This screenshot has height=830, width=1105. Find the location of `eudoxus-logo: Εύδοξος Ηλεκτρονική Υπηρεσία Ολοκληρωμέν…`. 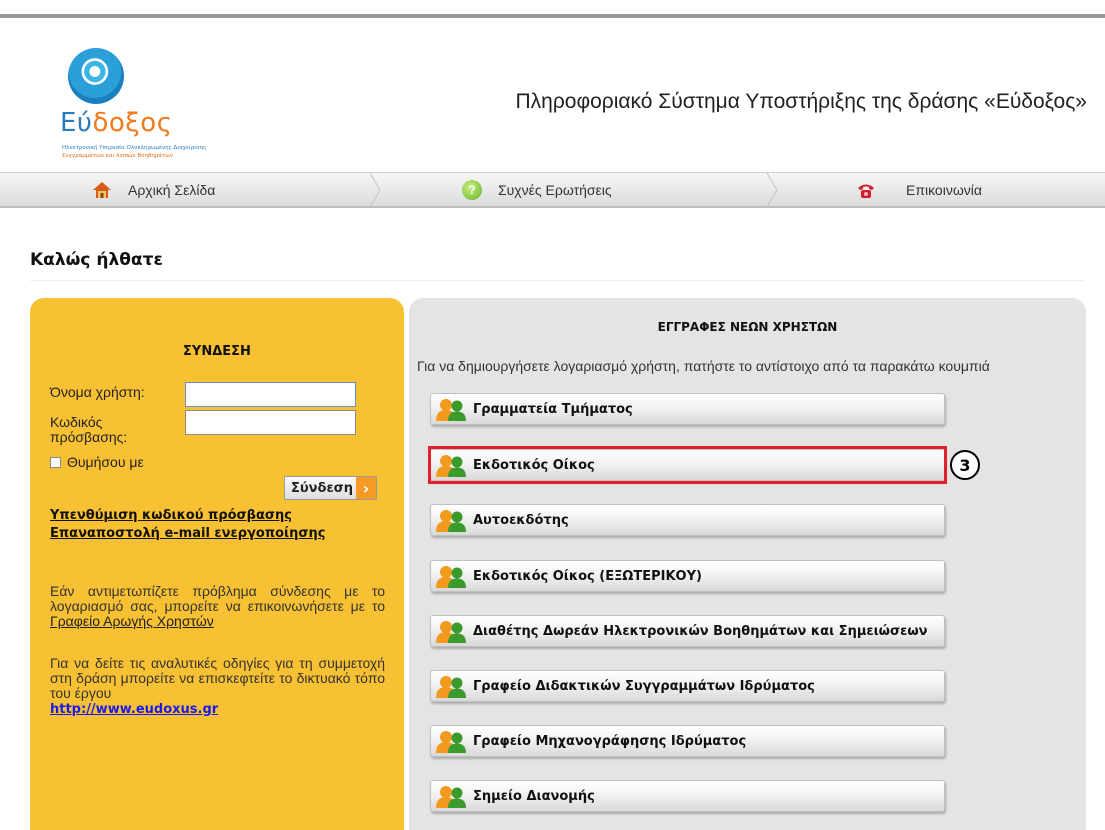

eudoxus-logo: Εύδοξος Ηλεκτρονική Υπηρεσία Ολοκληρωμέν… is located at coordinates (133, 103).